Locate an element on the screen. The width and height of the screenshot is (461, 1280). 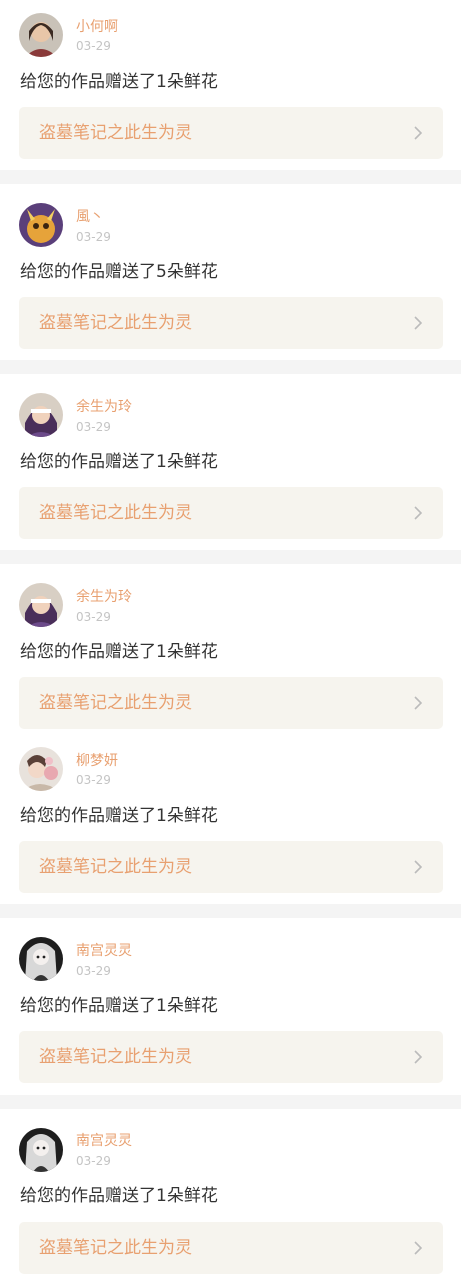
username: 小何啊 is located at coordinates (97, 27).